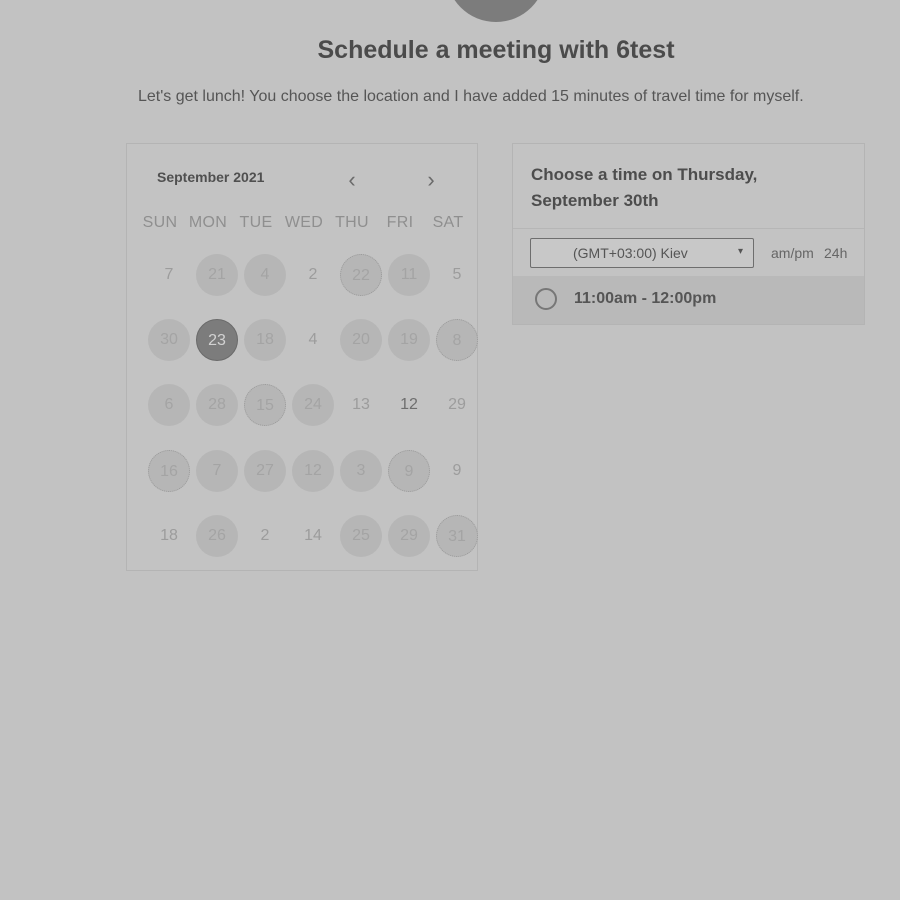 Image resolution: width=900 pixels, height=900 pixels. Describe the element at coordinates (160, 222) in the screenshot. I see `weekday-sun: SUN` at that location.